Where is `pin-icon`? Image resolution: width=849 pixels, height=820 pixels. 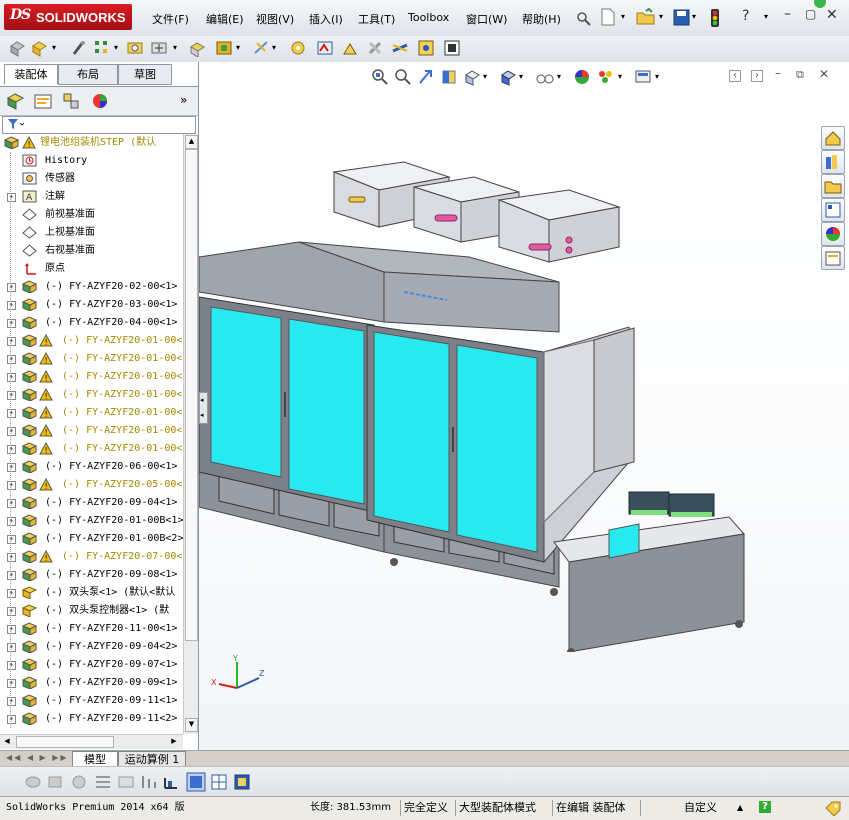 pin-icon is located at coordinates (583, 18).